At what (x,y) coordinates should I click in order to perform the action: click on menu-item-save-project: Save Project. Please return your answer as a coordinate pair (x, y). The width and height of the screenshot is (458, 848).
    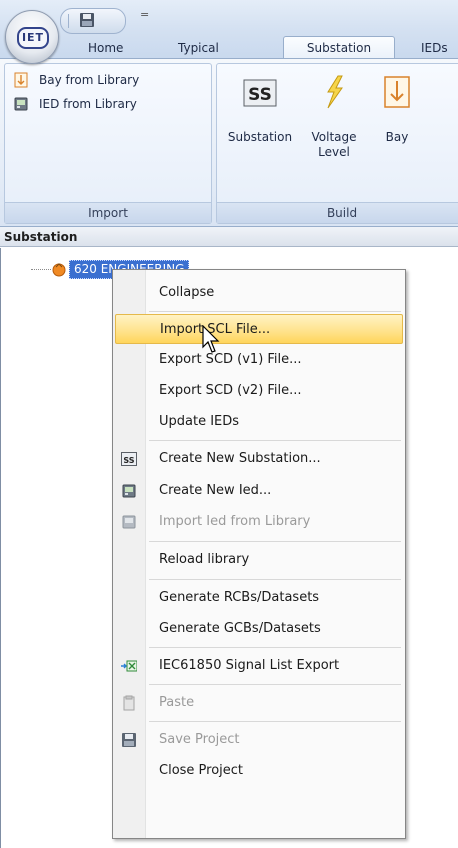
    Looking at the image, I should click on (259, 740).